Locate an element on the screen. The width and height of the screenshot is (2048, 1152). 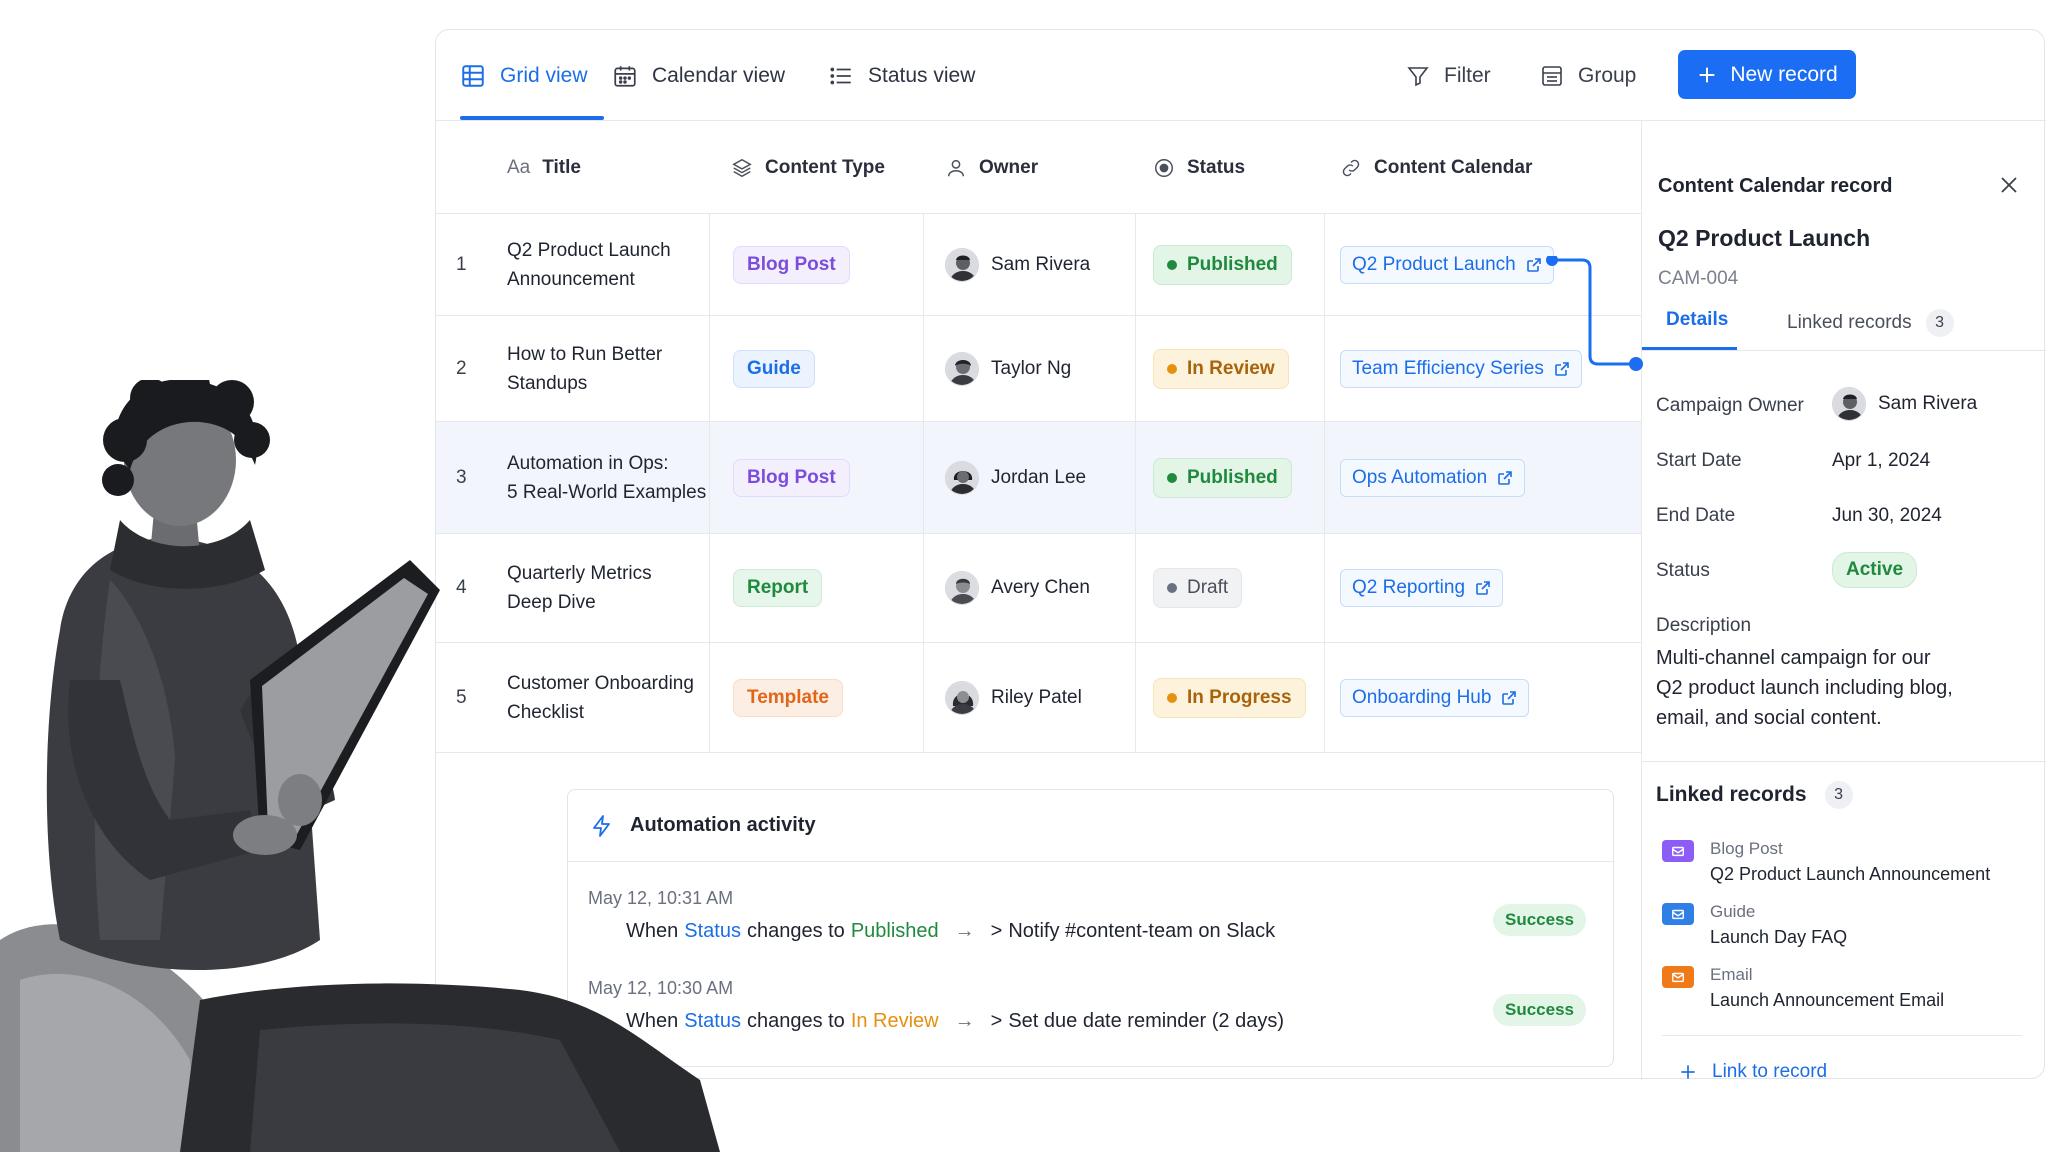
tab-grid-view: Grid view is located at coordinates (524, 76).